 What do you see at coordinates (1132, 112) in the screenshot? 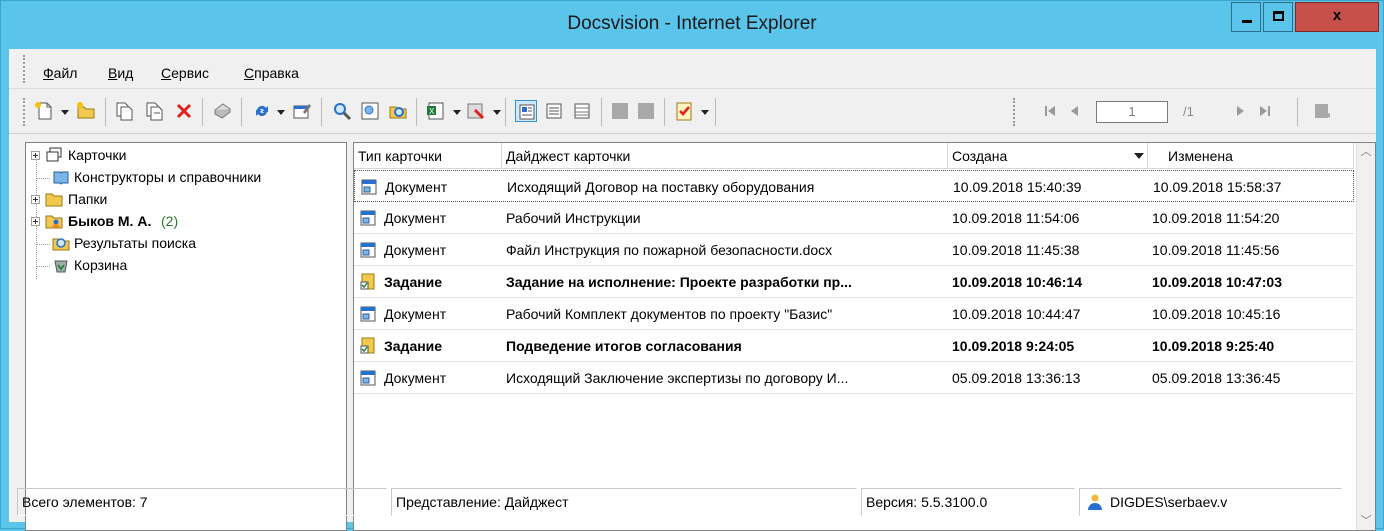
I see `page-number-input: 1` at bounding box center [1132, 112].